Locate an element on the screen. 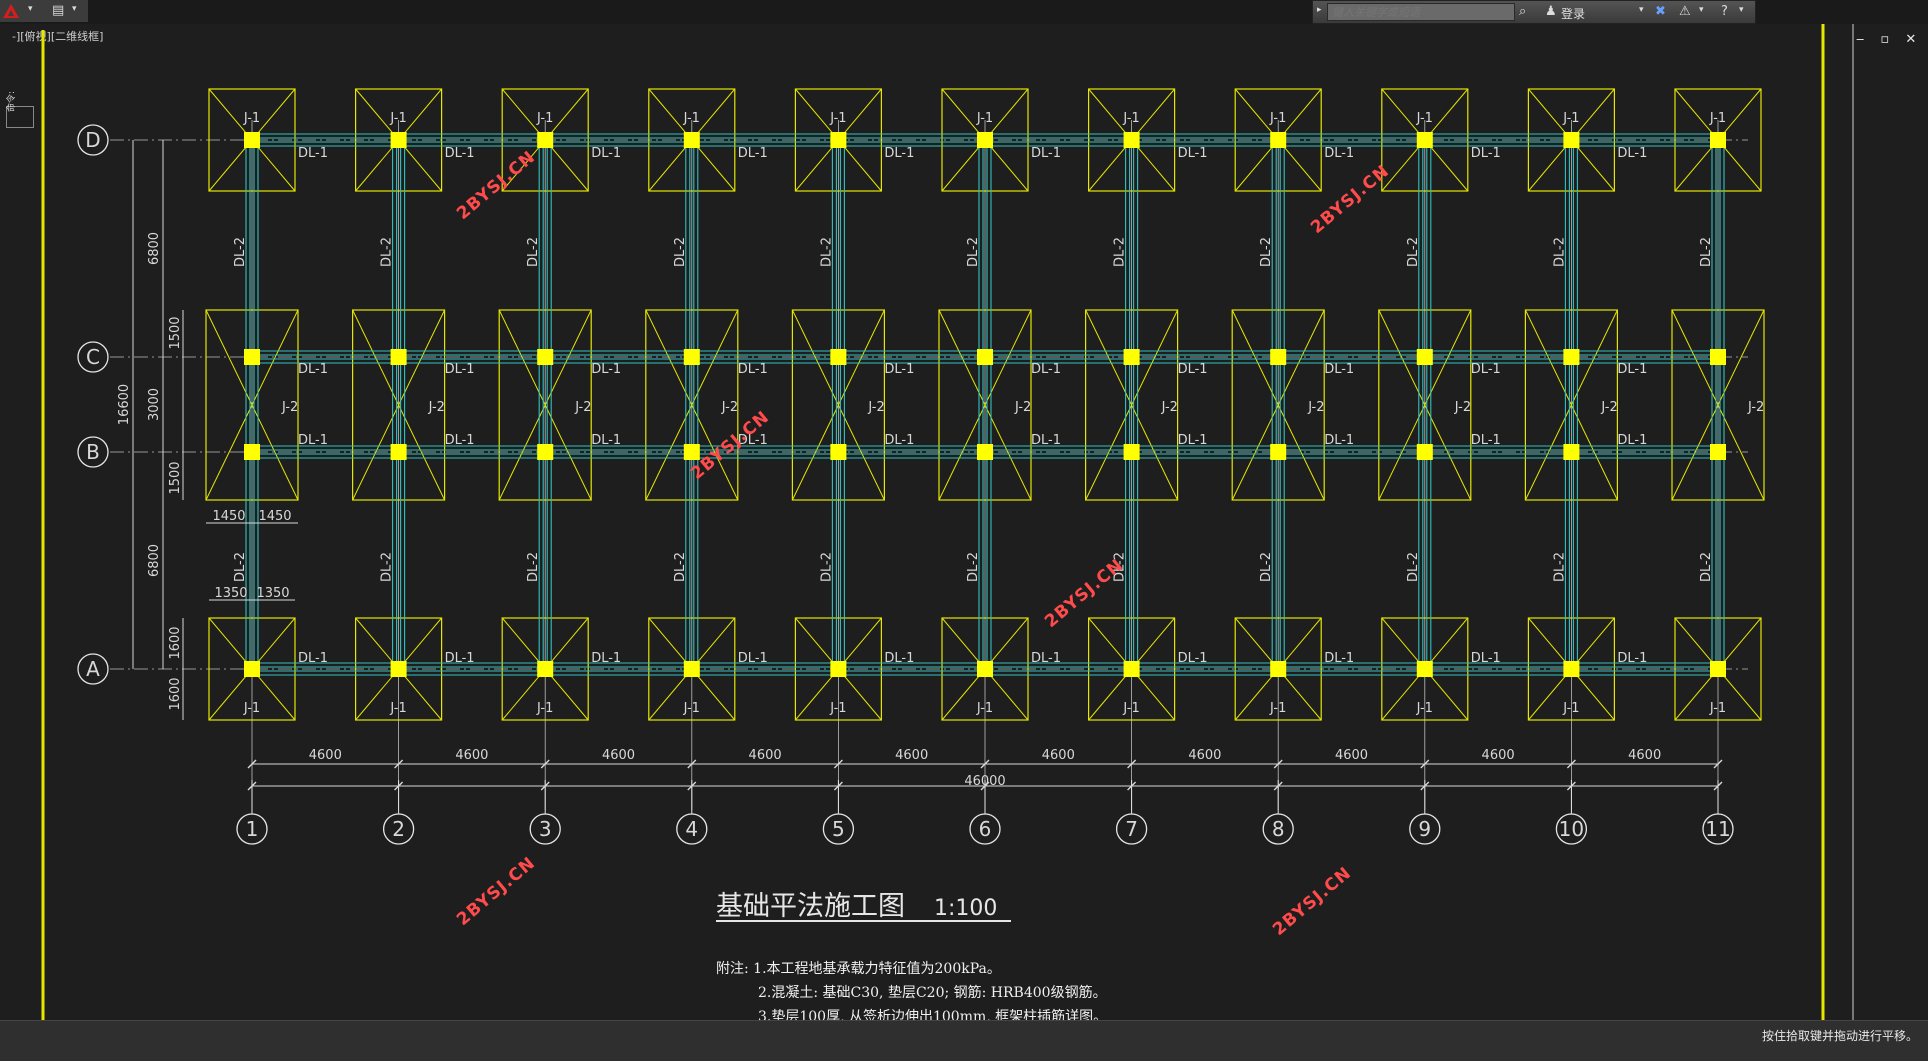 This screenshot has height=1061, width=1928. axis-label-C: C is located at coordinates (93, 357).